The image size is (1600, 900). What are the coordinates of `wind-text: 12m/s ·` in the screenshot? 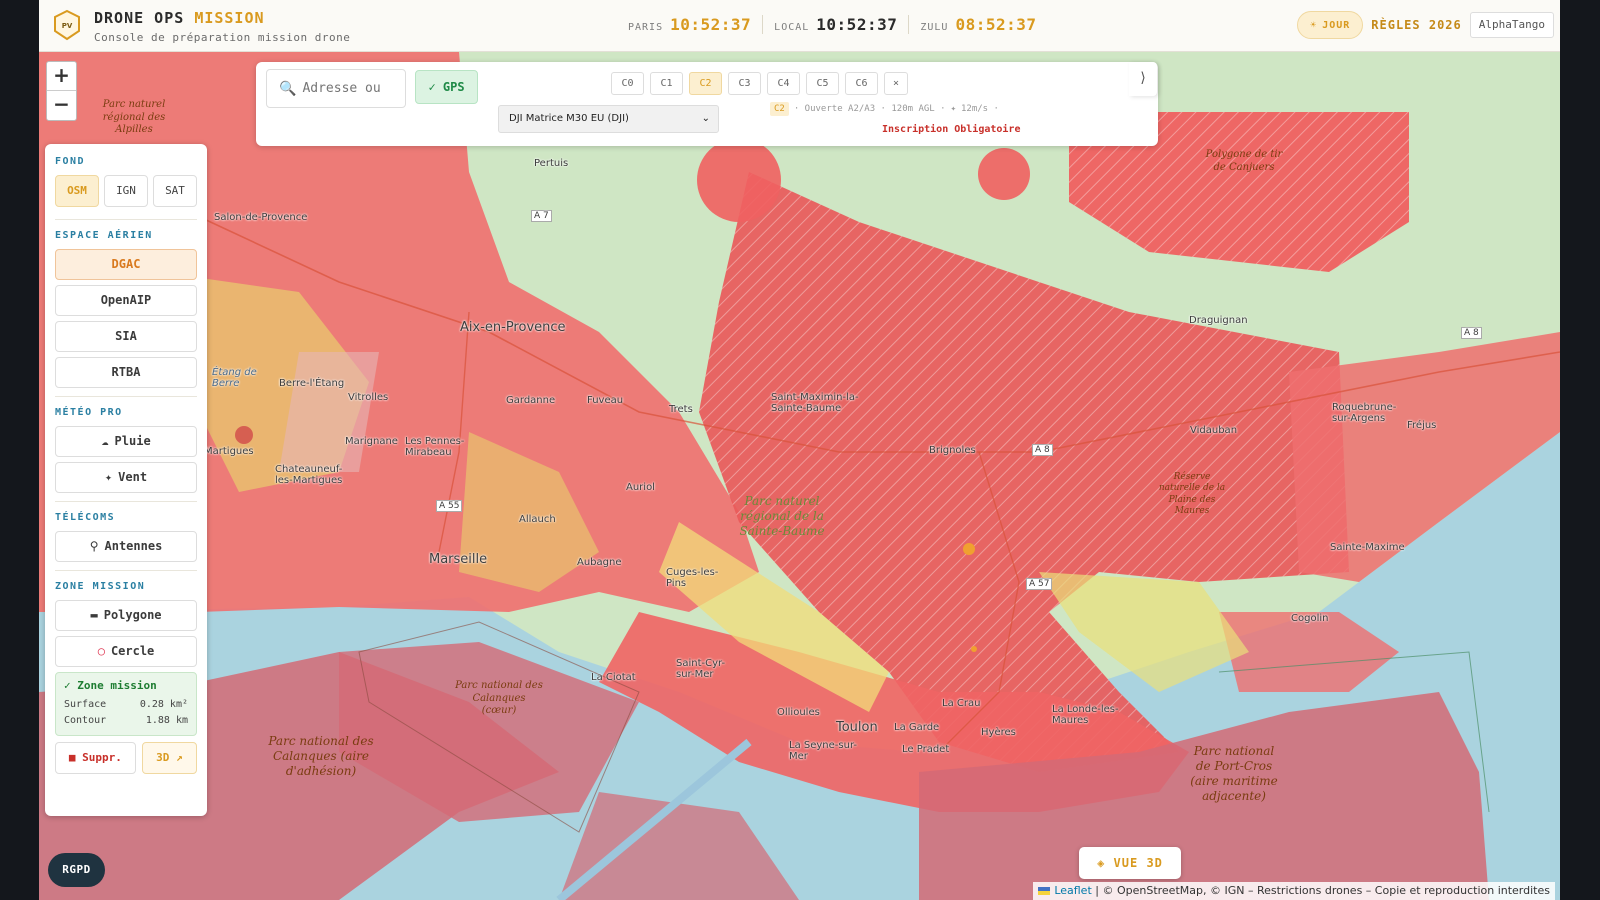 It's located at (979, 109).